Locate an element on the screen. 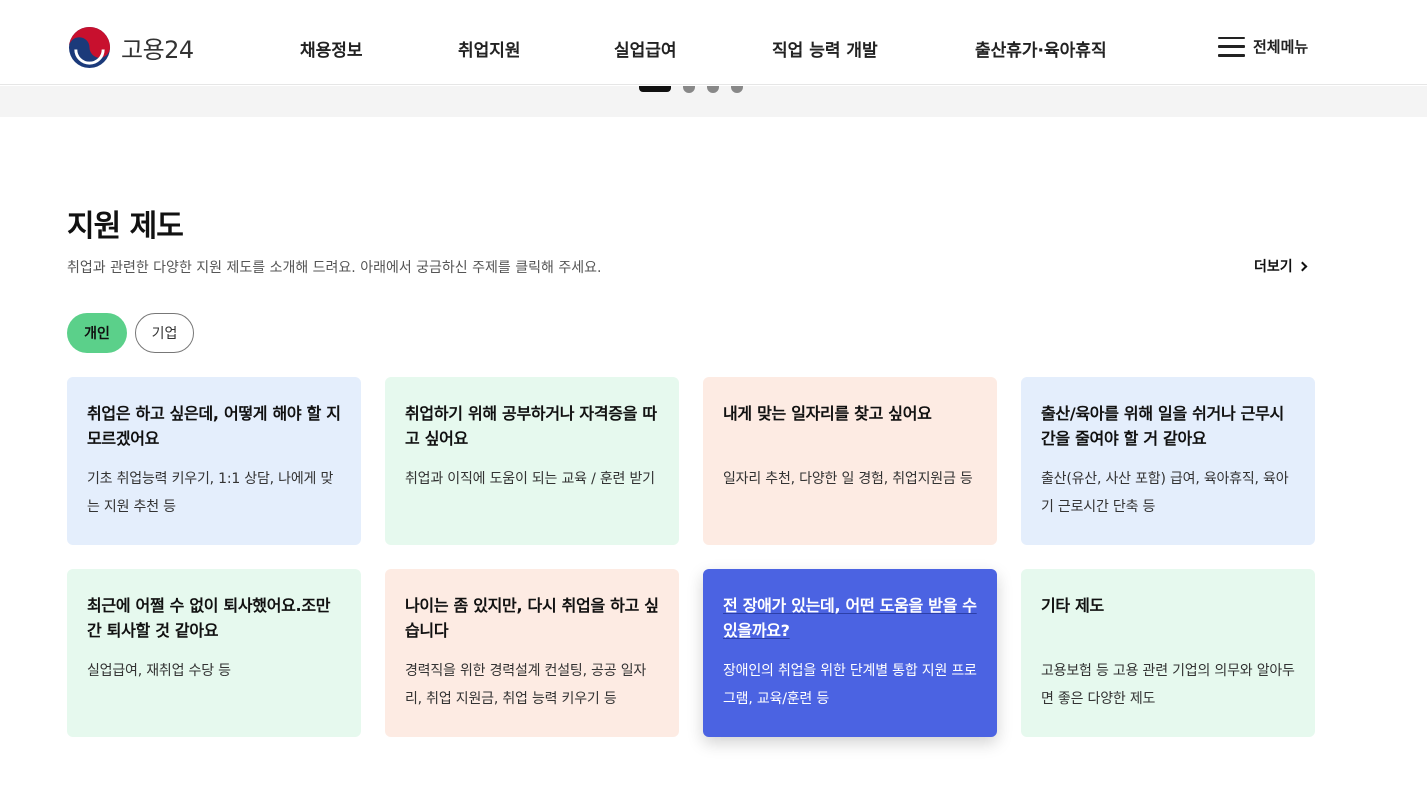  nav-item-maternity-parental-leave: 출산휴가·육아휴직 is located at coordinates (1041, 48).